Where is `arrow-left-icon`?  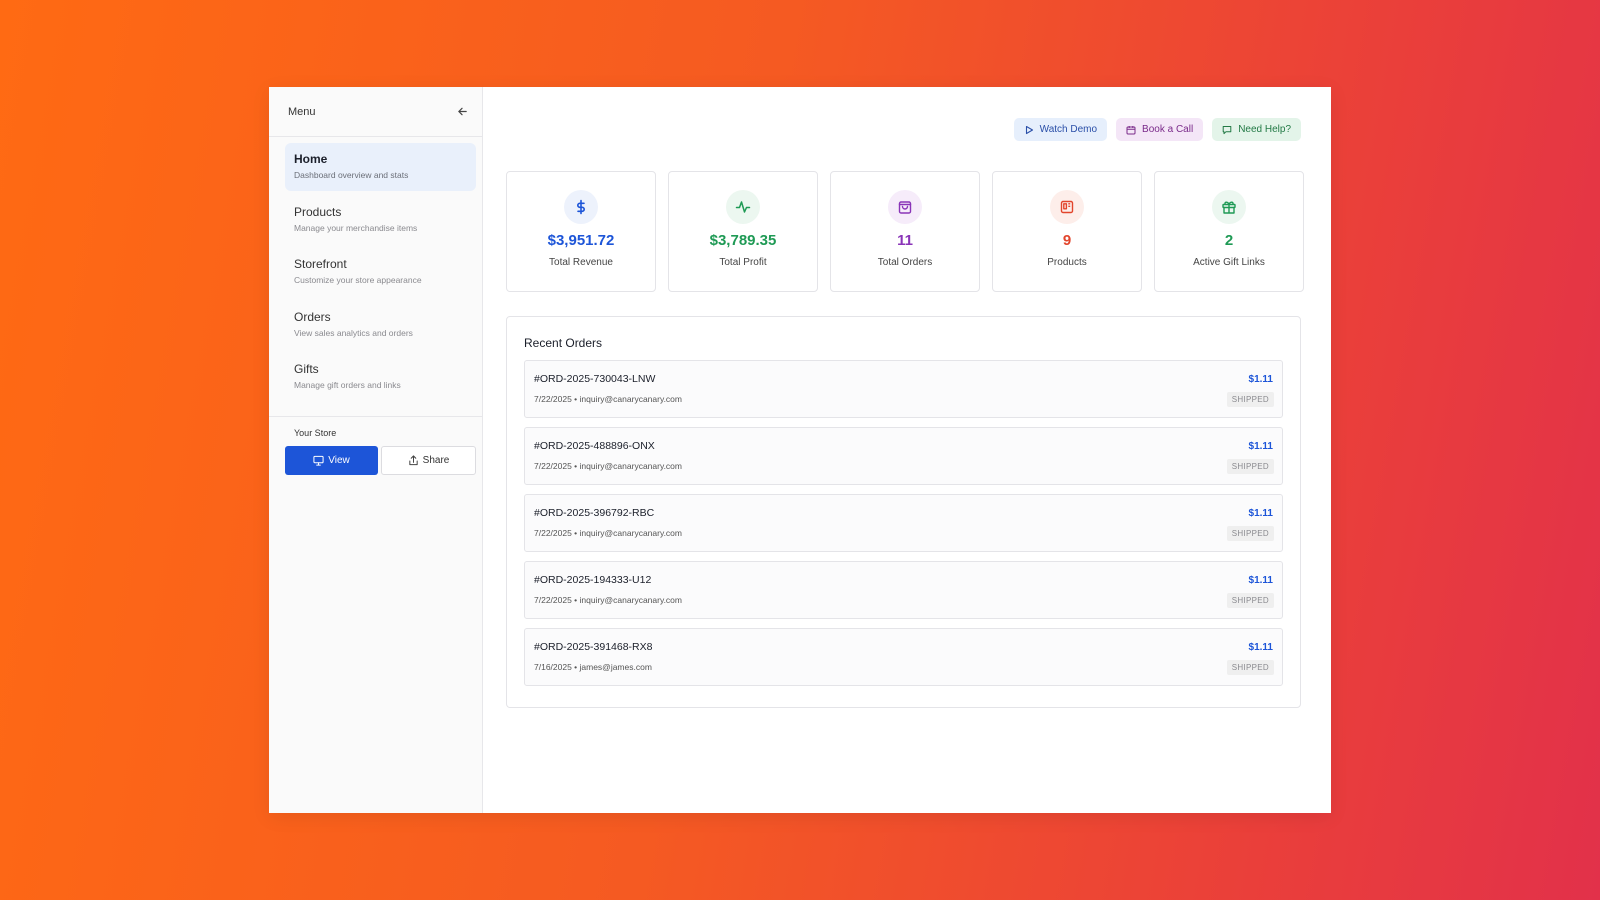 arrow-left-icon is located at coordinates (462, 111).